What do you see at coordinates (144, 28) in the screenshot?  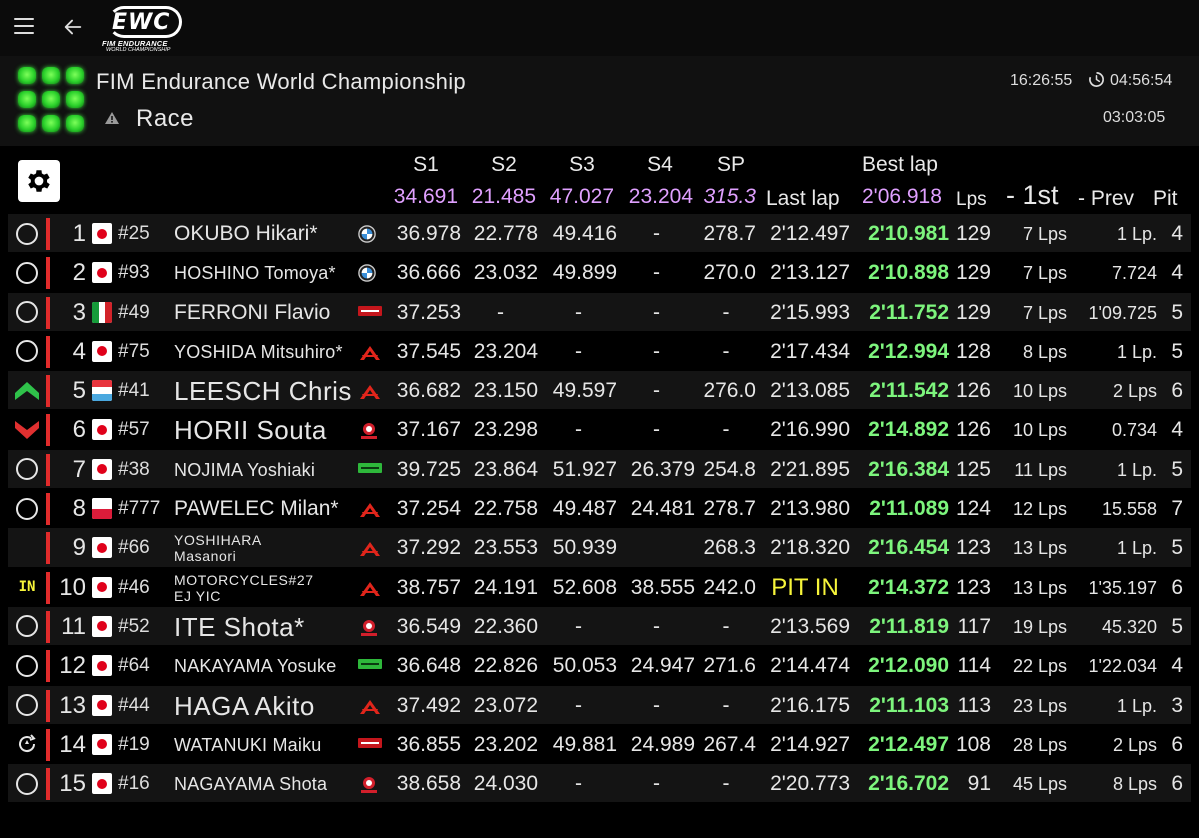 I see `ewc-logo: EWC FIM ENDURANCE WORLD CHAMPIONSHIP` at bounding box center [144, 28].